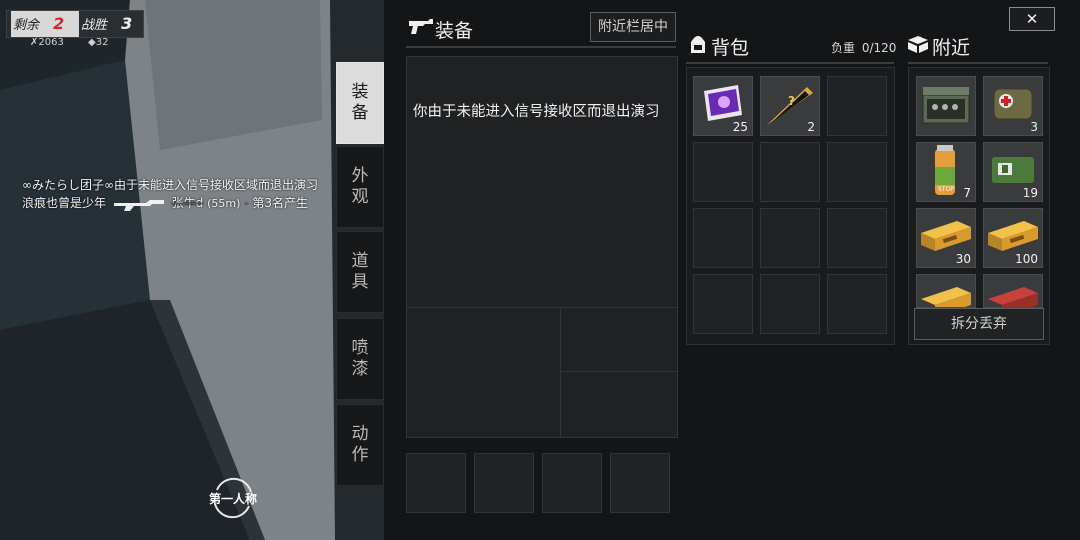  I want to click on item-quantity: 7, so click(967, 193).